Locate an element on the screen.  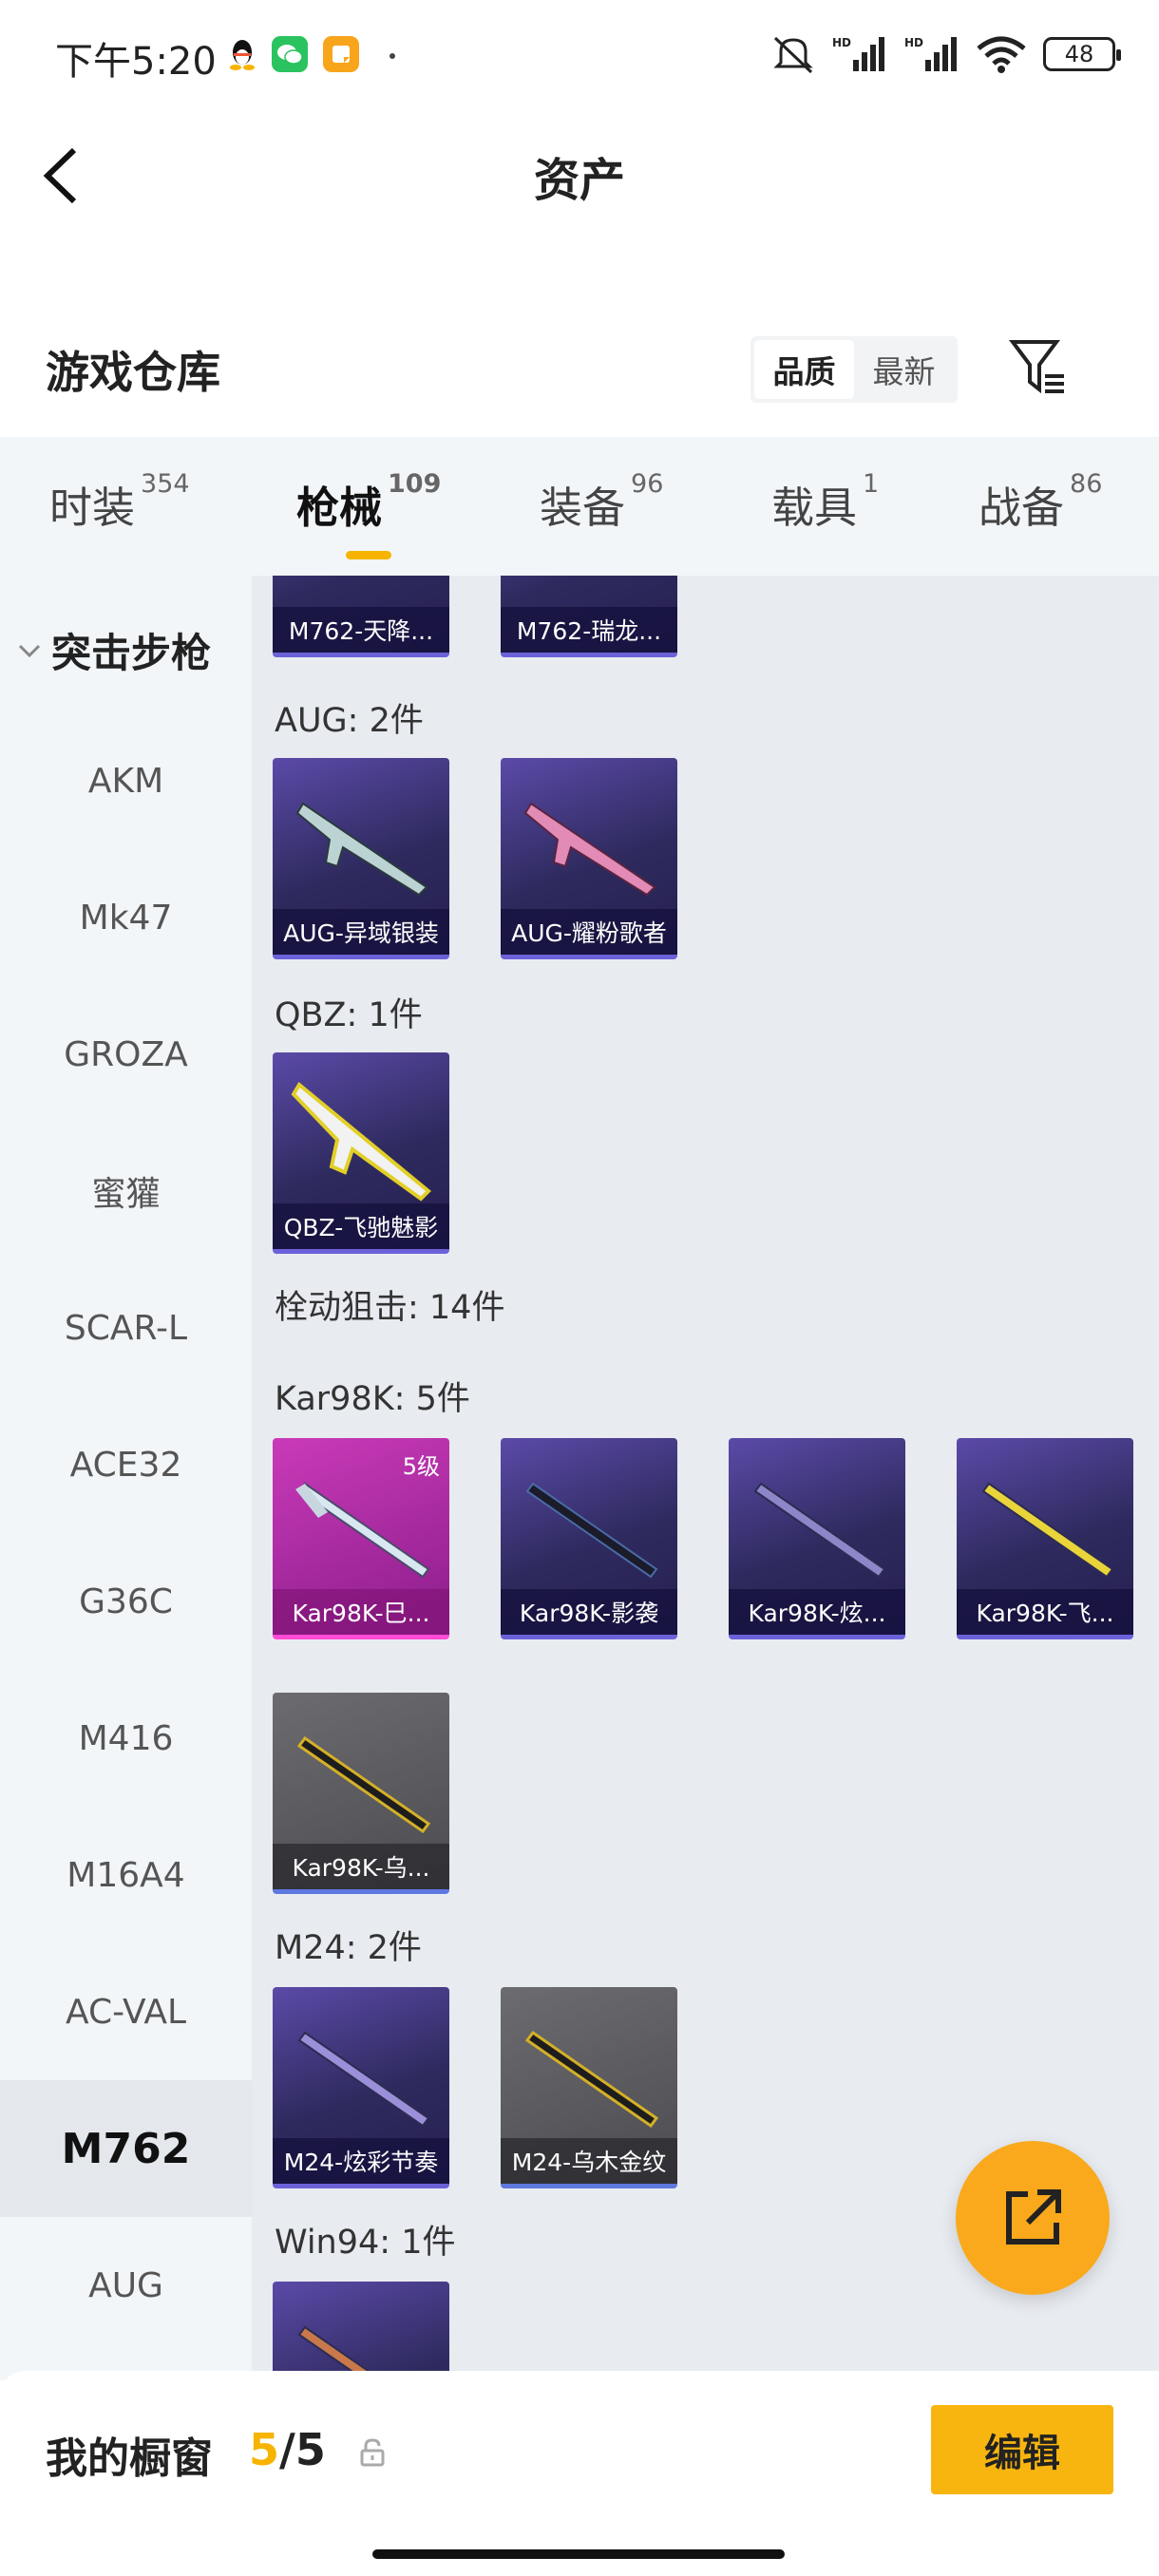
weapon-card: AUG-耀粉歌者 is located at coordinates (589, 858).